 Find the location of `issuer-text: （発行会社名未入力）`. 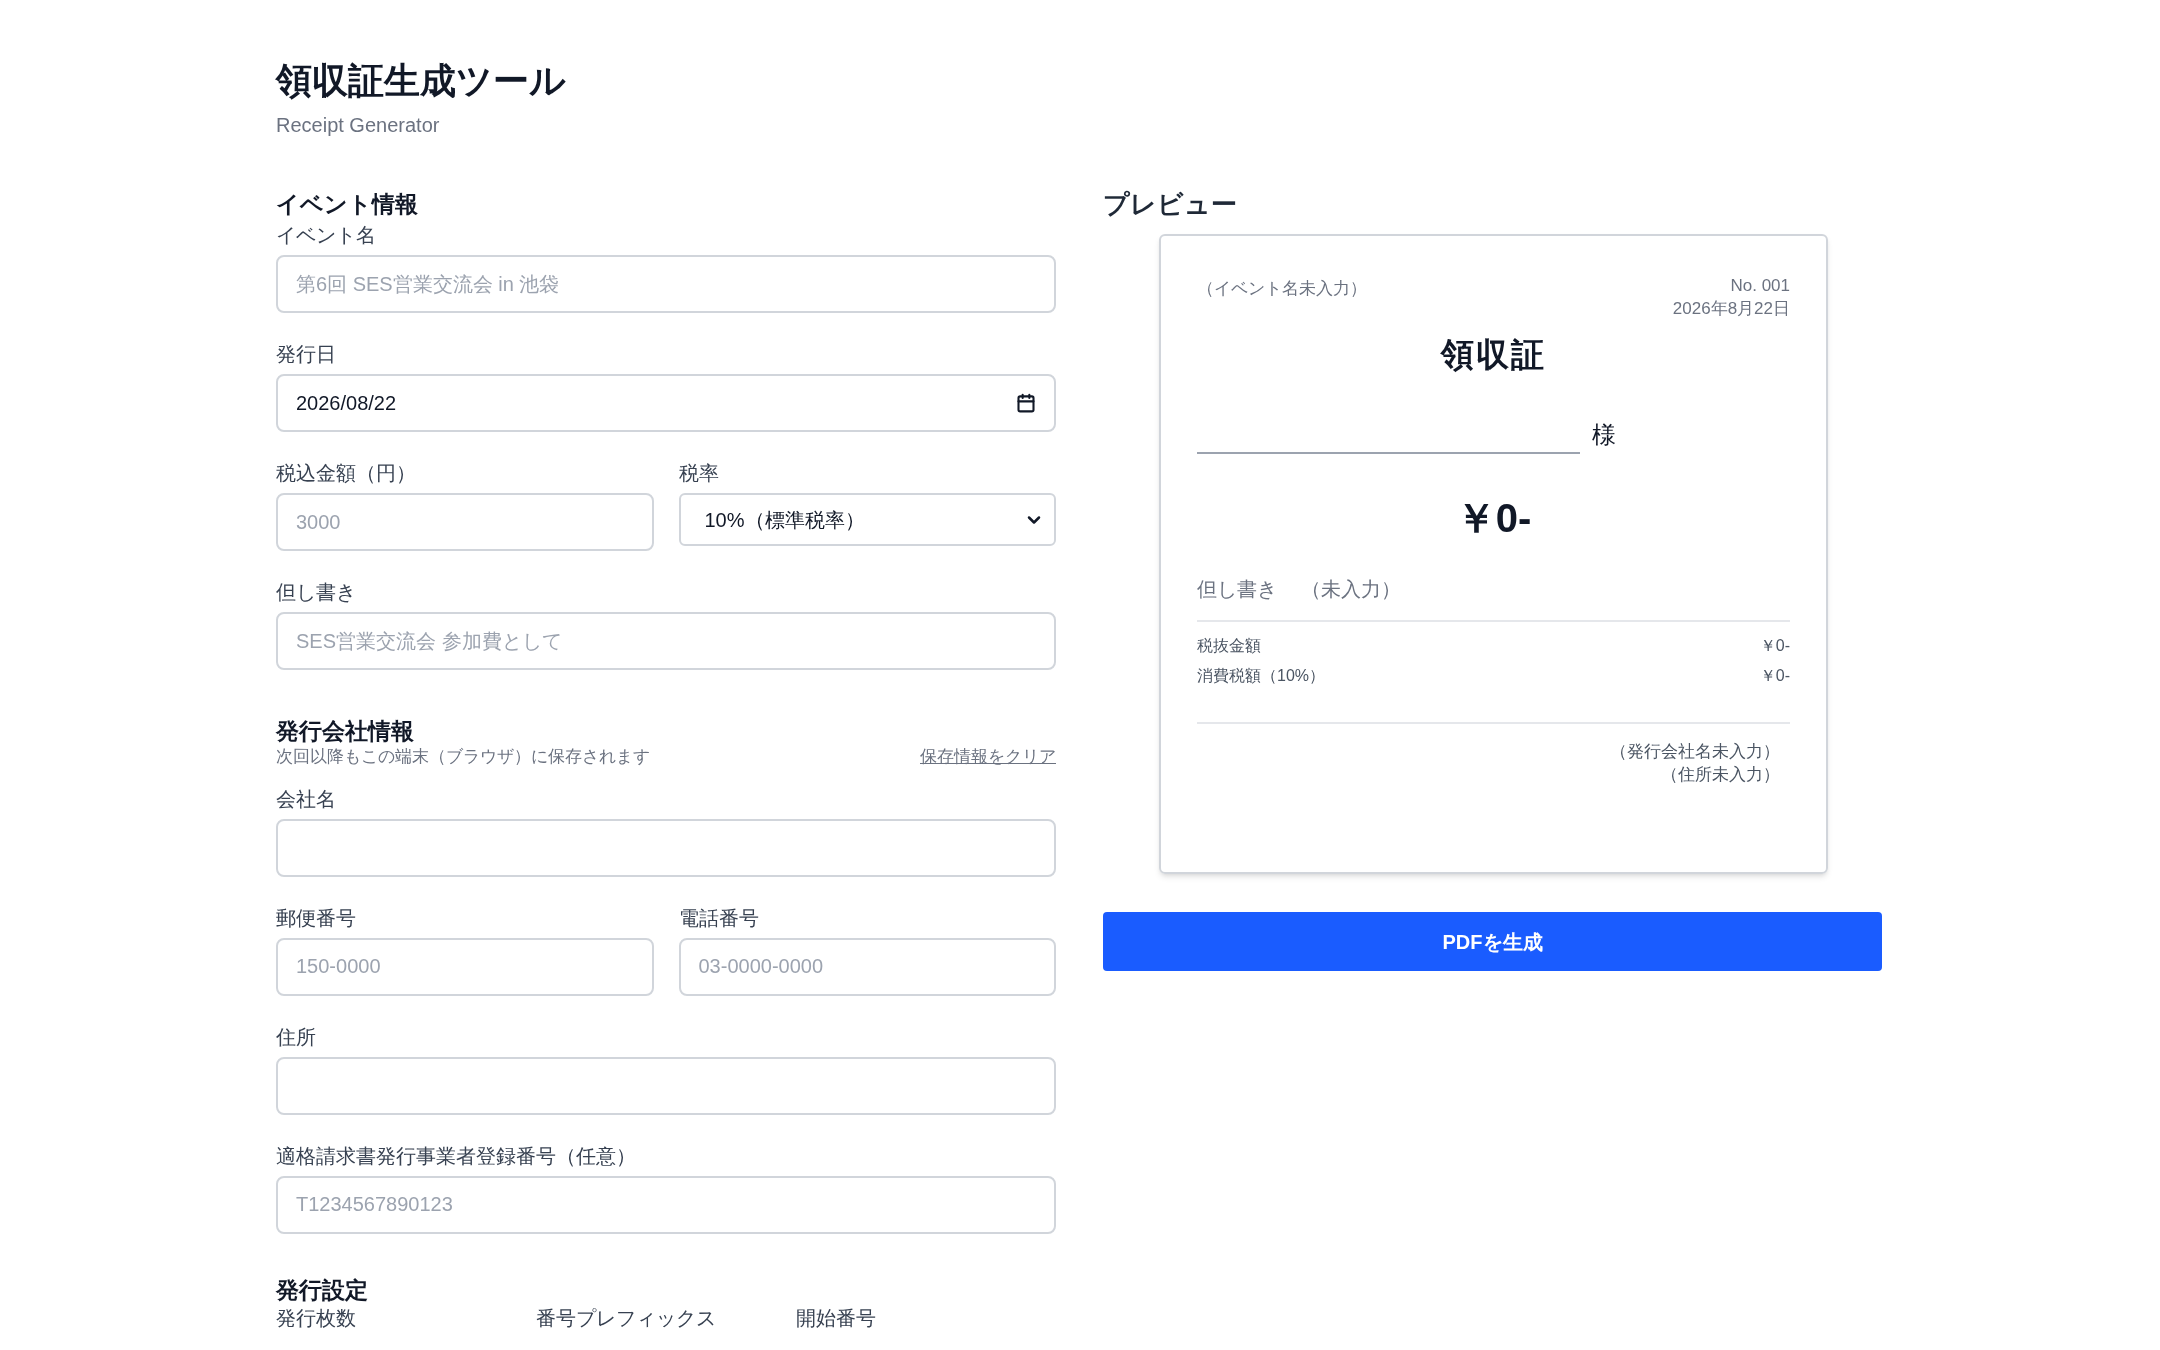

issuer-text: （発行会社名未入力） is located at coordinates (1695, 751).